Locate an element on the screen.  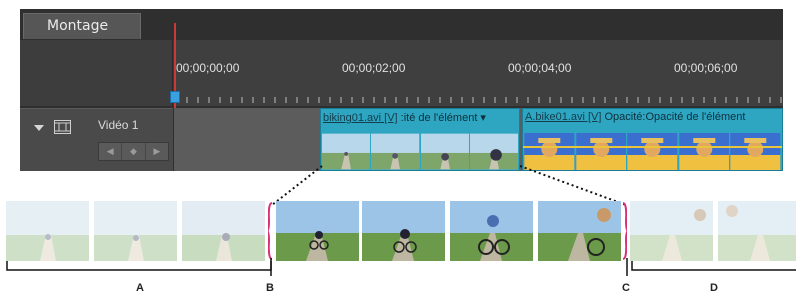
clip-name: A.bike01.avi [V] is located at coordinates (563, 117).